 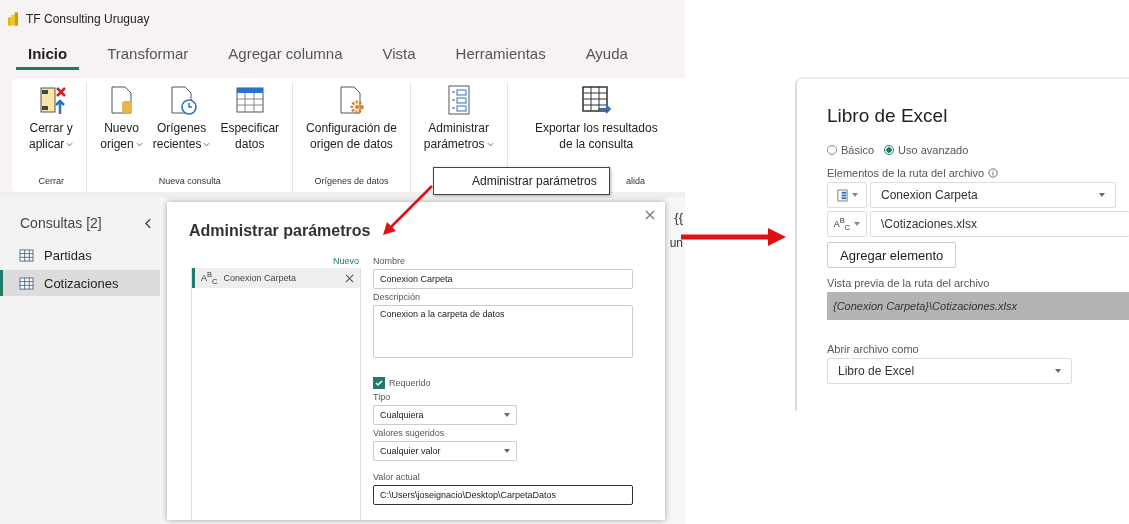 What do you see at coordinates (892, 255) in the screenshot?
I see `add-element-button: Agregar elemento` at bounding box center [892, 255].